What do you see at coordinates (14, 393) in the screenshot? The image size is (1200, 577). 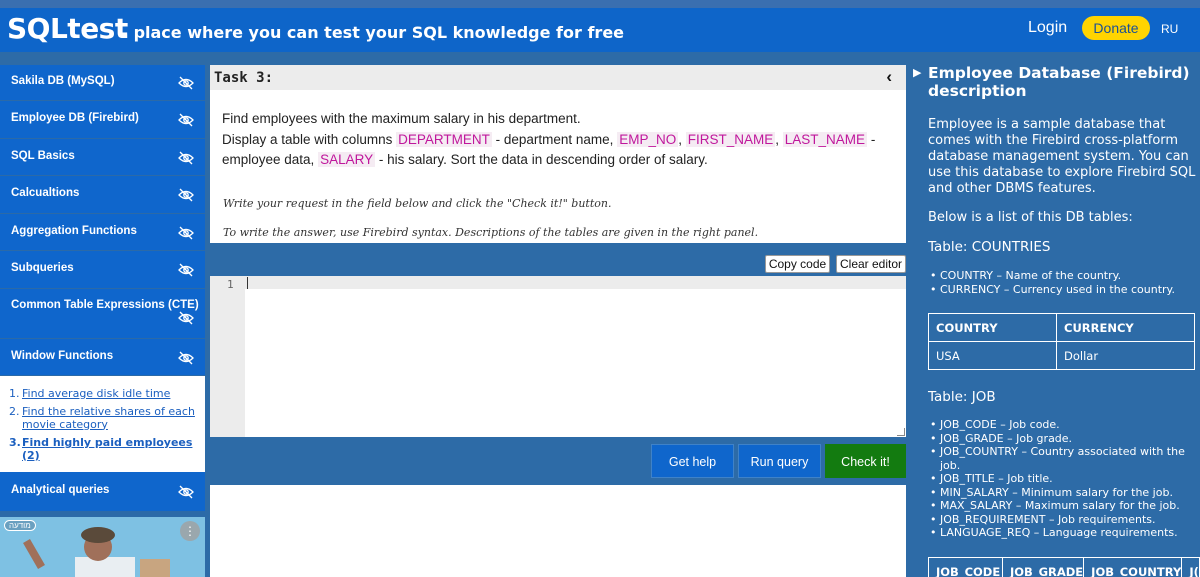 I see `task-number: 1.` at bounding box center [14, 393].